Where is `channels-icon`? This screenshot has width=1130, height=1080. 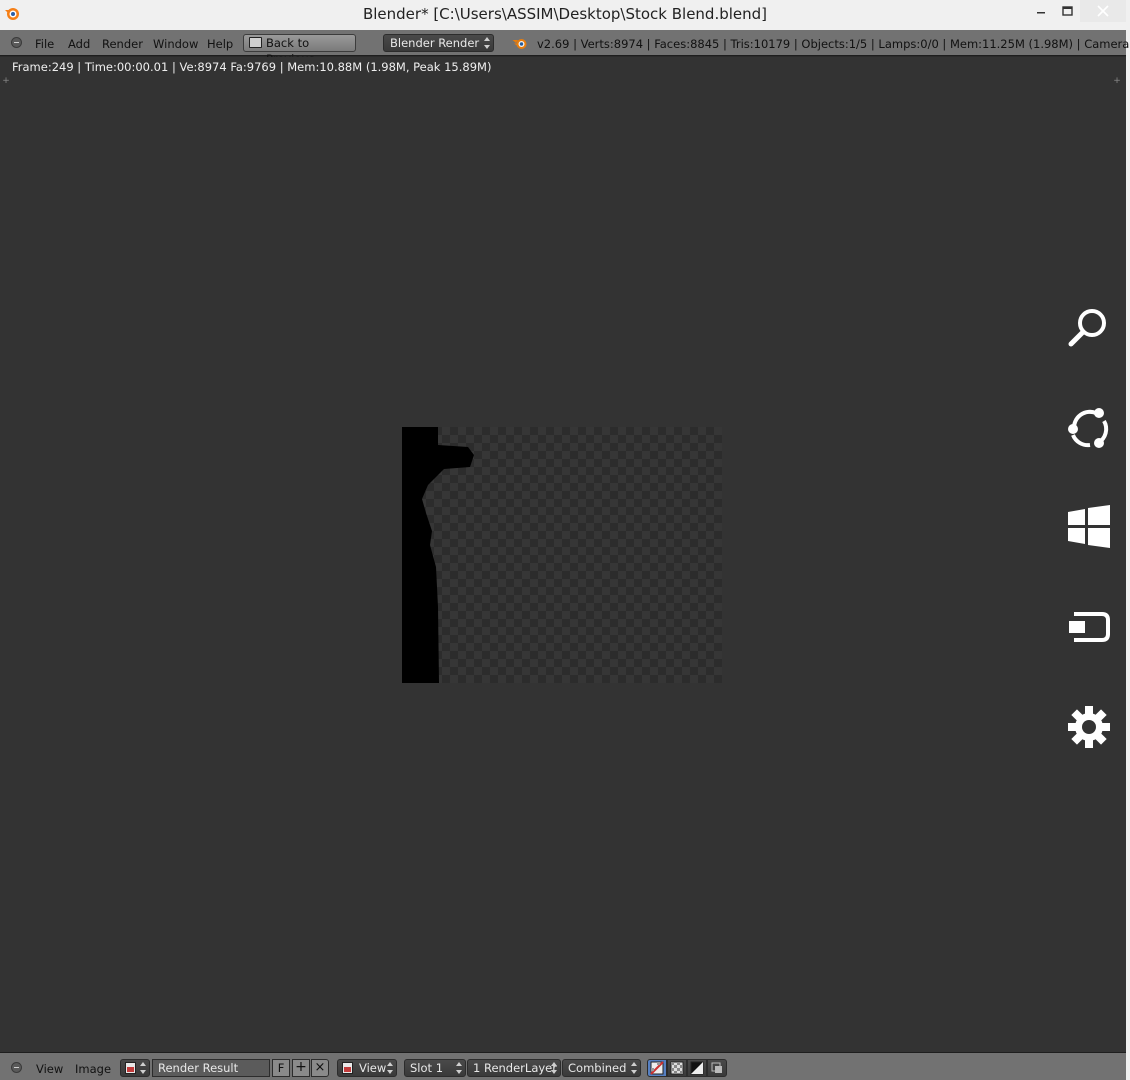 channels-icon is located at coordinates (716, 1067).